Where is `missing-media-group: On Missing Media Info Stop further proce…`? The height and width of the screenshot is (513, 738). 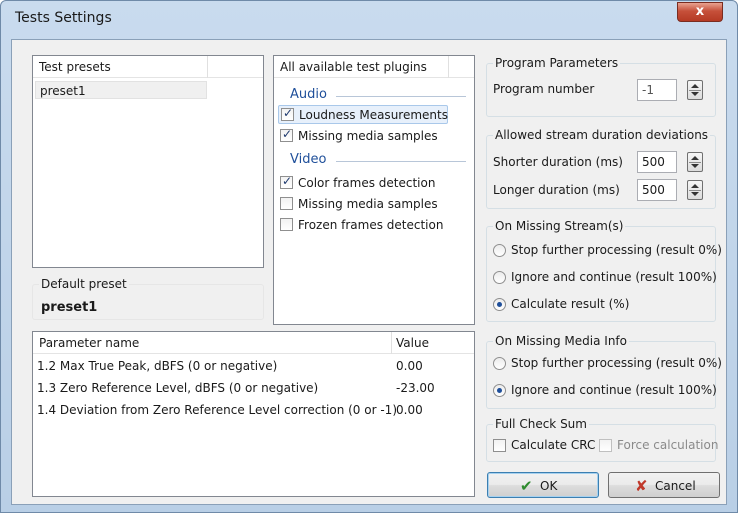 missing-media-group: On Missing Media Info Stop further proce… is located at coordinates (604, 371).